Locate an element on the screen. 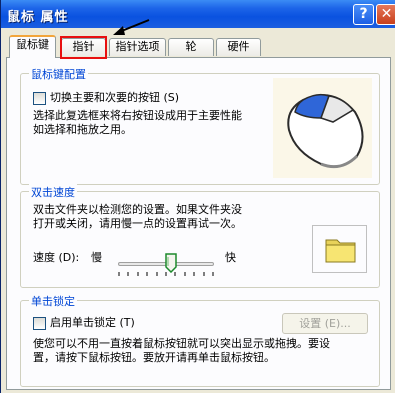 The image size is (395, 393). speed-label: 速度 (D): is located at coordinates (56, 257).